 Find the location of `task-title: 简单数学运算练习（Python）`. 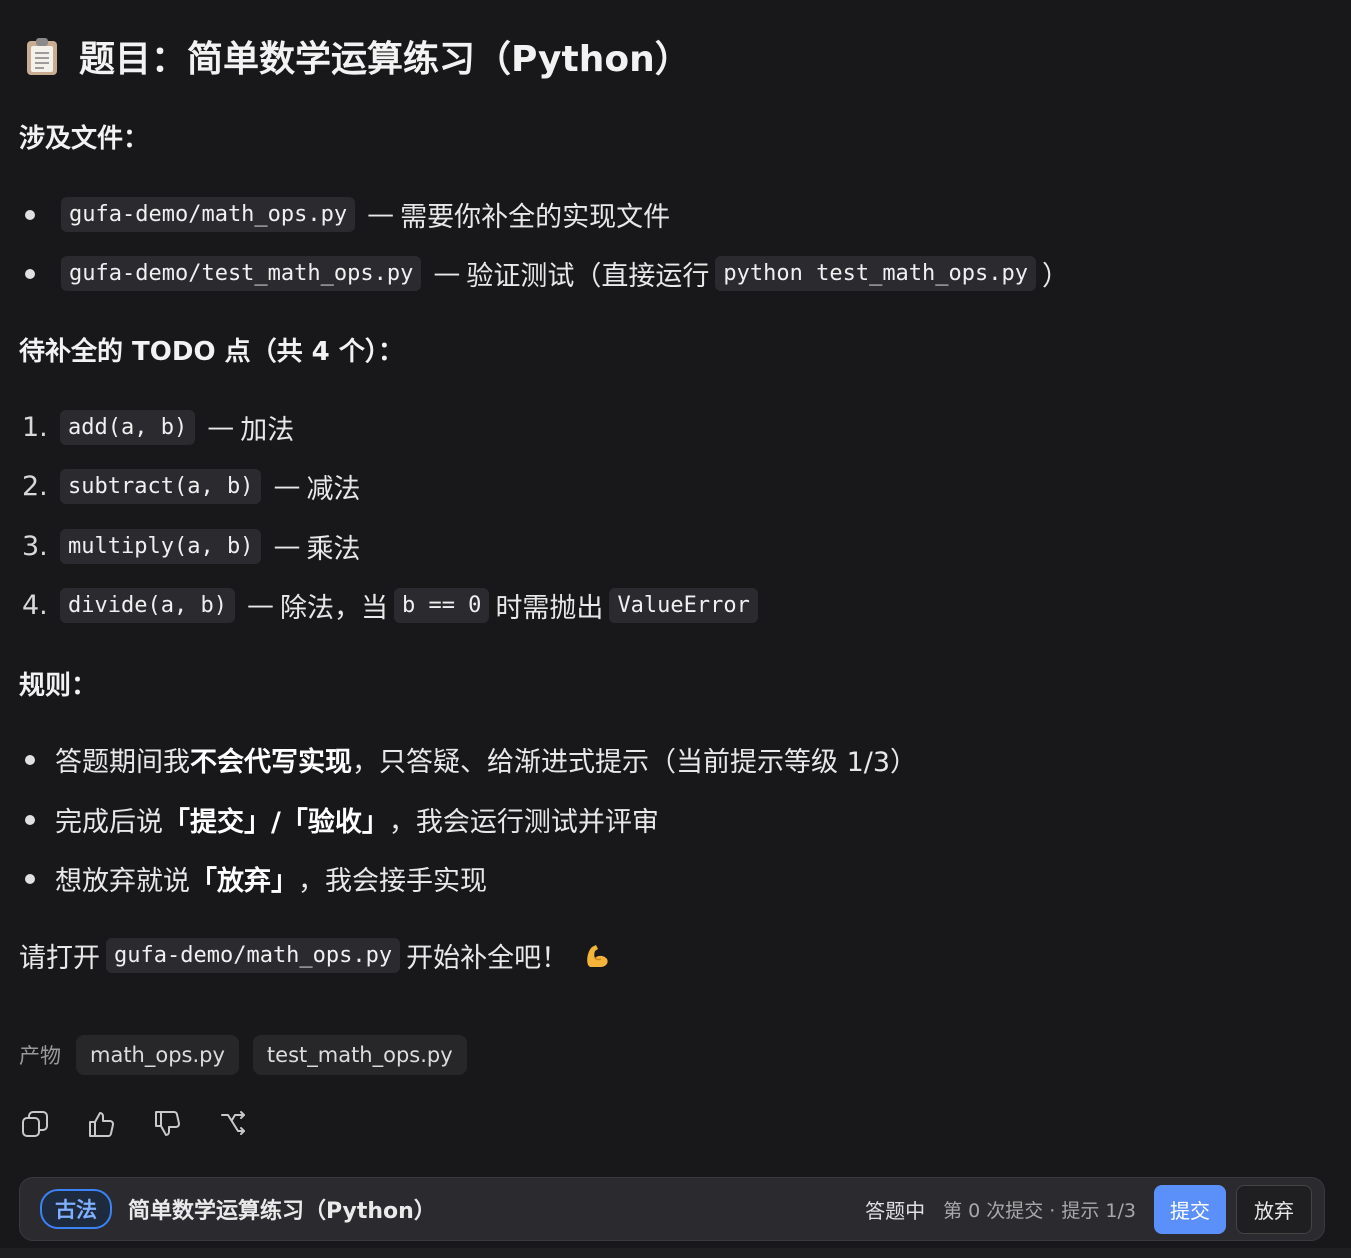

task-title: 简单数学运算练习（Python） is located at coordinates (282, 1211).